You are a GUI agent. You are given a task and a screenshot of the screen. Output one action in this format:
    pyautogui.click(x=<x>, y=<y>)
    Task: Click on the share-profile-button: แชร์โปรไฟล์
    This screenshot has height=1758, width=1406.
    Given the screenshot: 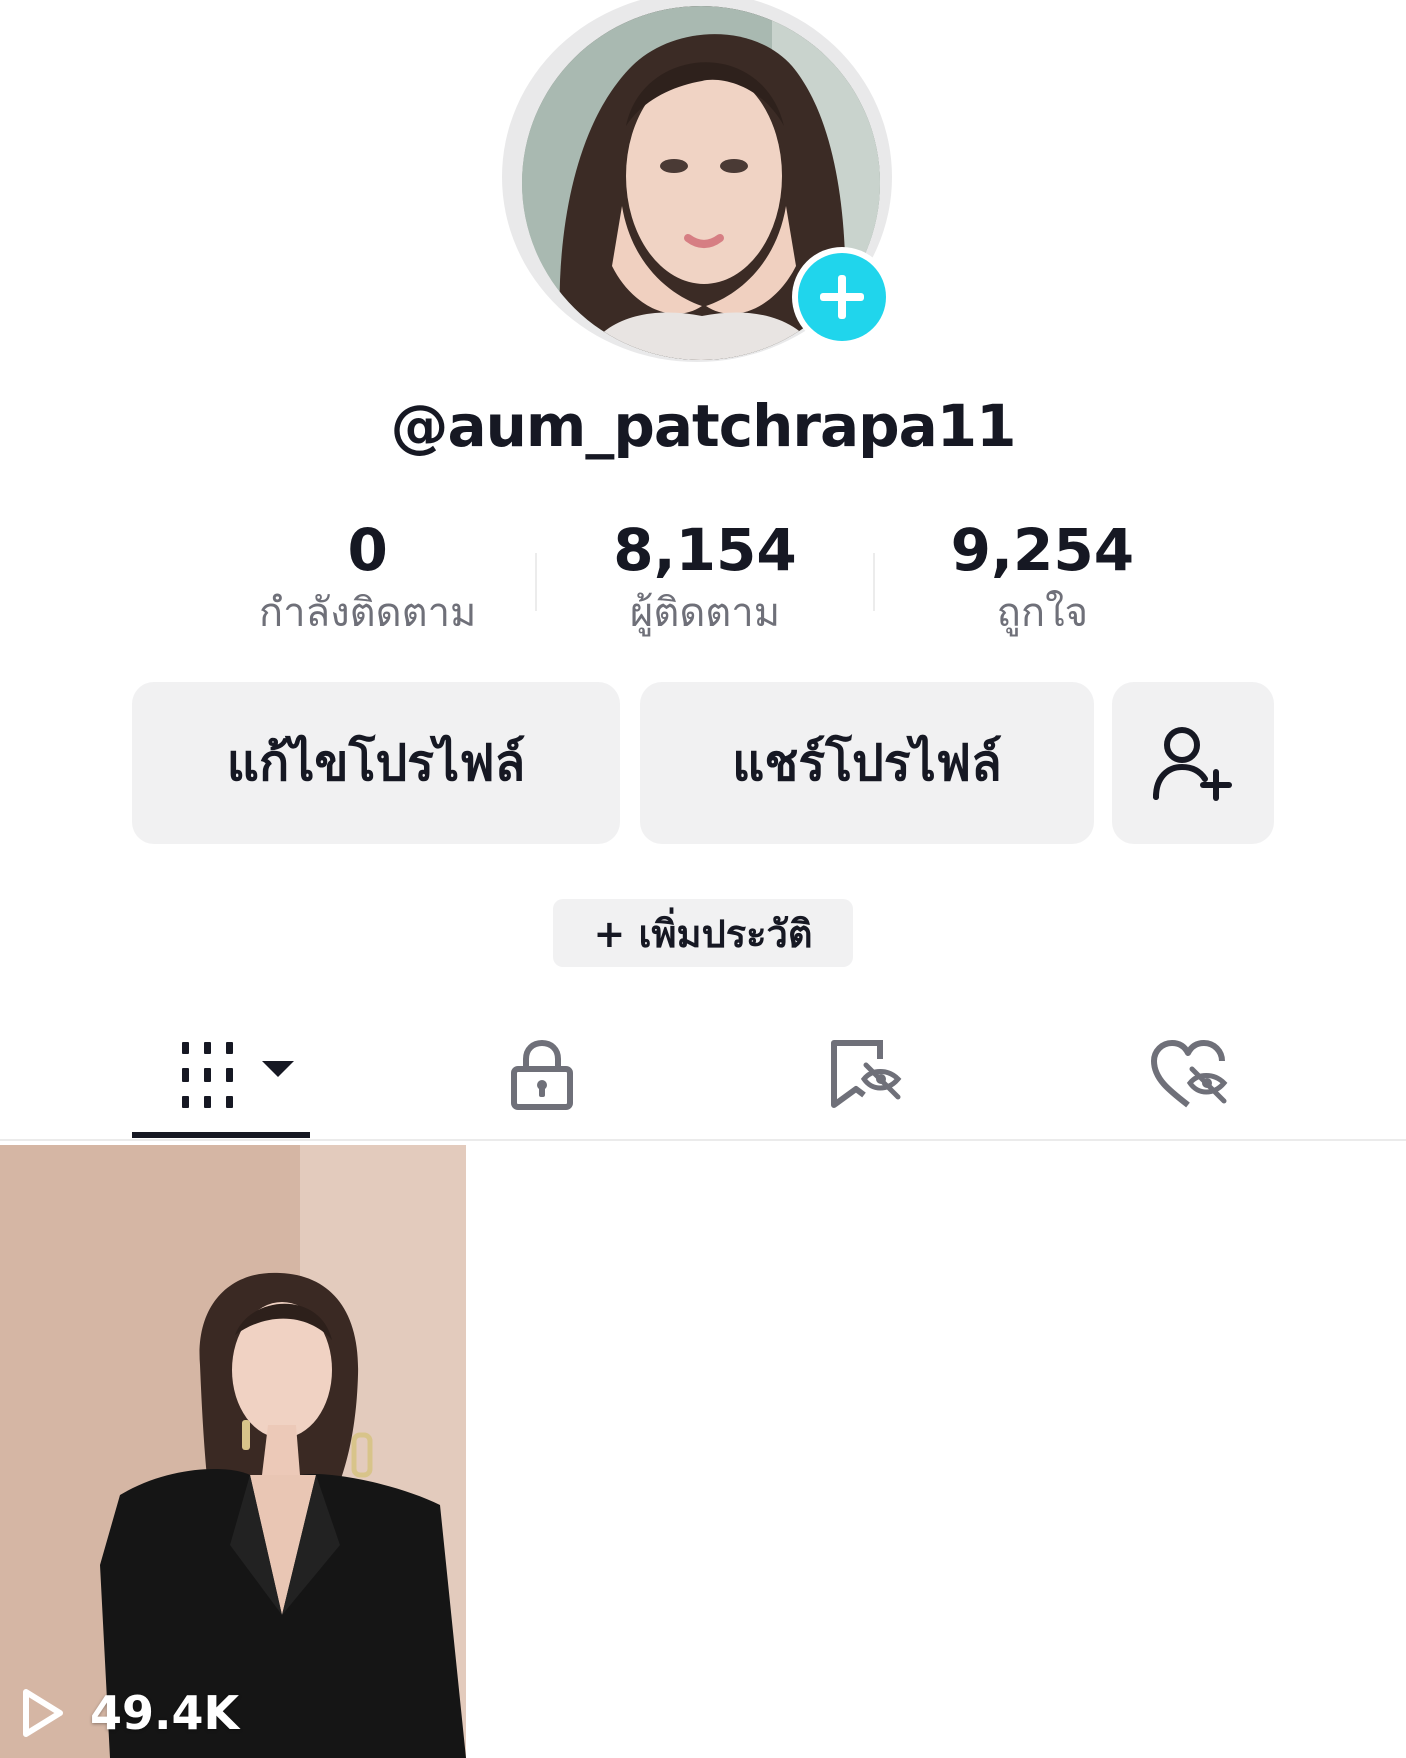 What is the action you would take?
    pyautogui.click(x=867, y=763)
    